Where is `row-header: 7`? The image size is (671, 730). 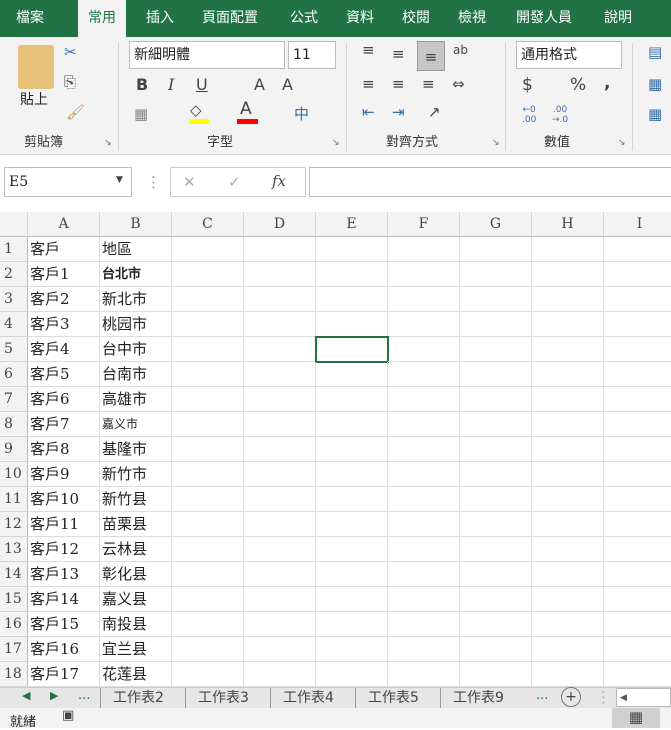 row-header: 7 is located at coordinates (14, 399).